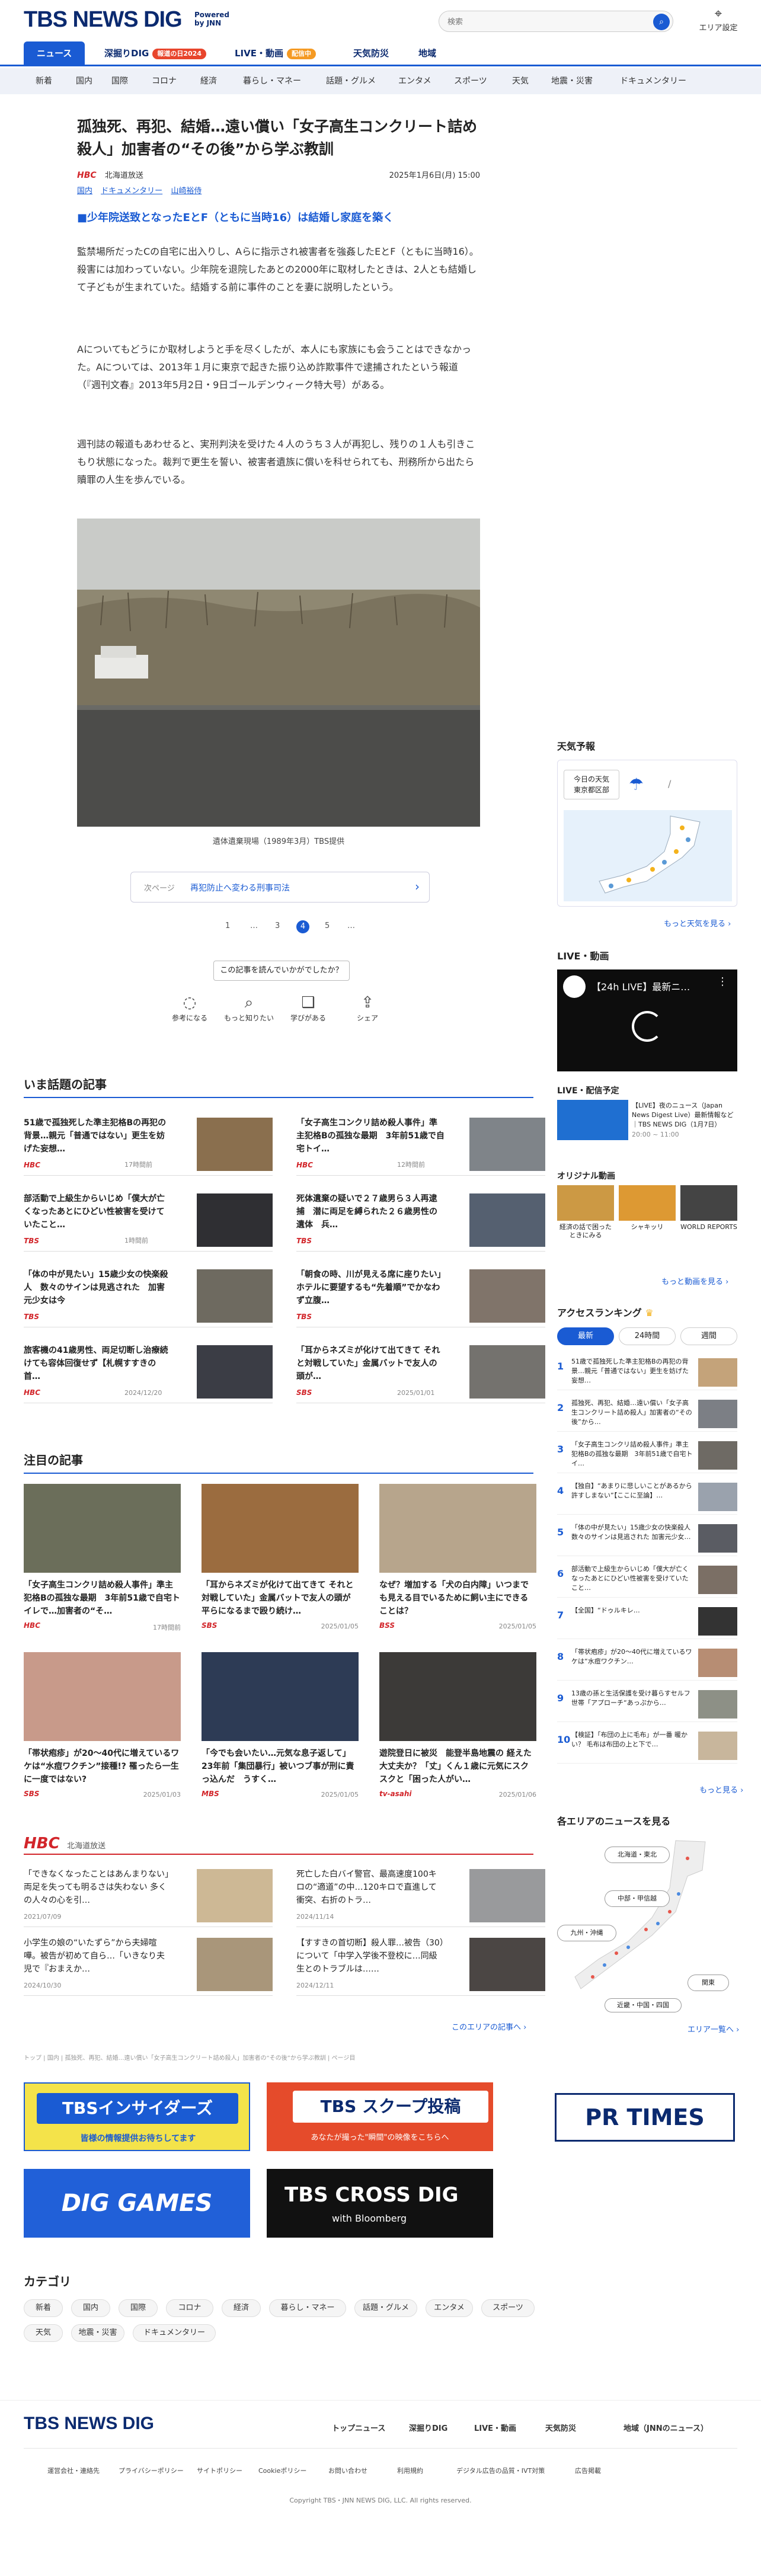 This screenshot has width=761, height=2576. I want to click on subnav-item: エンタメ, so click(414, 81).